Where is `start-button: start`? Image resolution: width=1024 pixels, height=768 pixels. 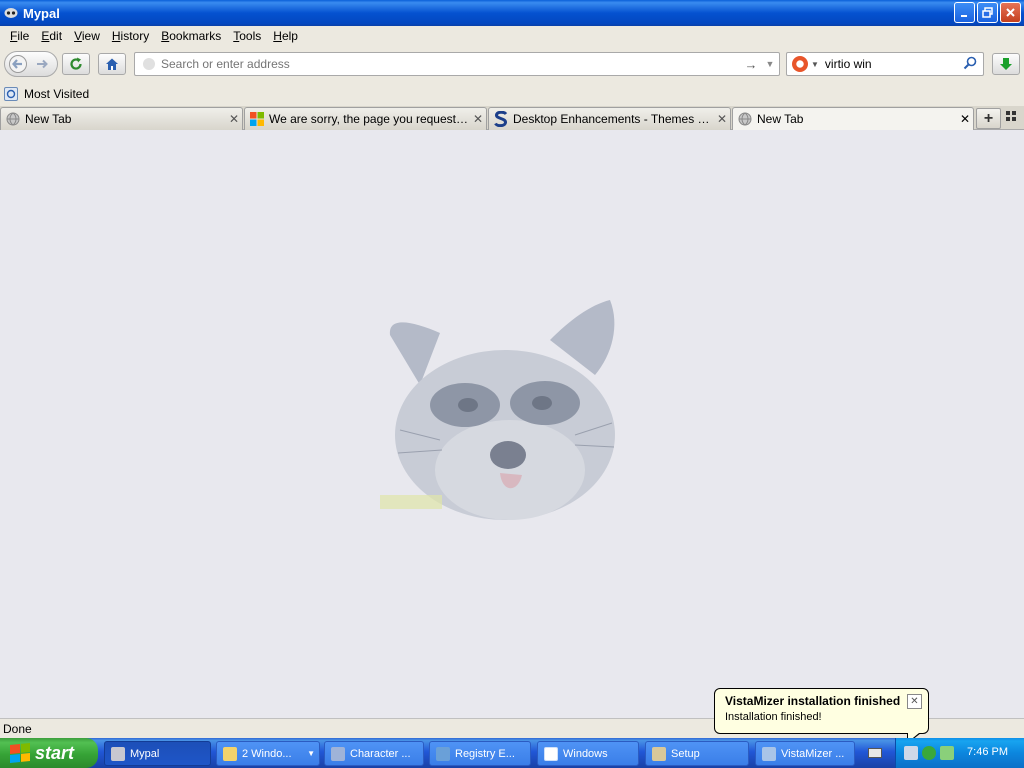
start-button: start is located at coordinates (49, 753).